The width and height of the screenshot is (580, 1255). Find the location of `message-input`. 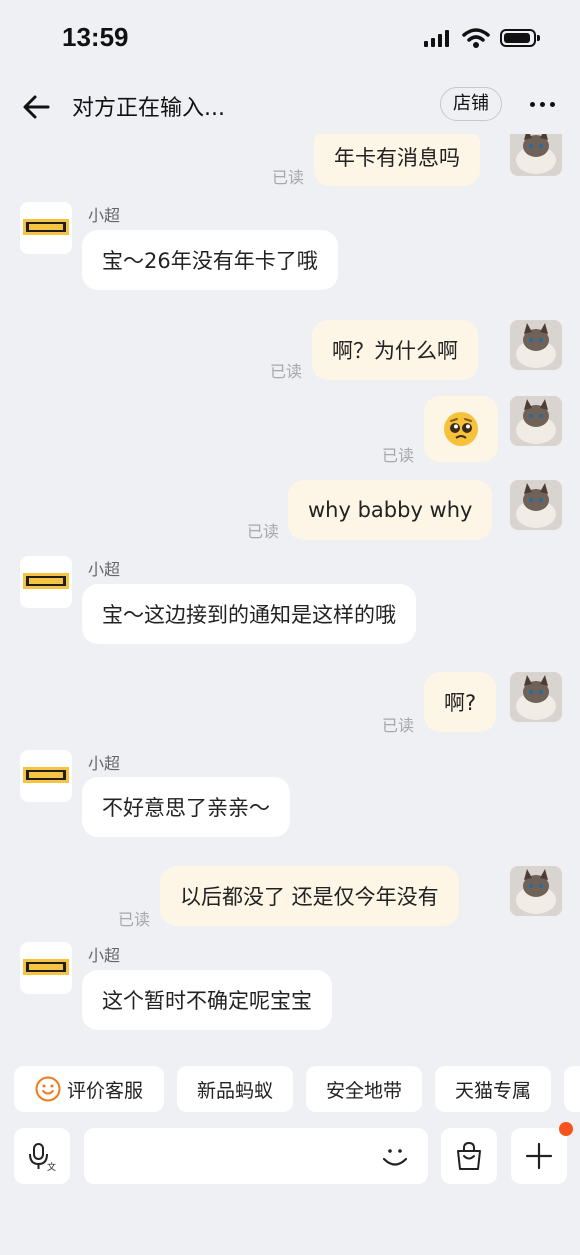

message-input is located at coordinates (256, 1156).